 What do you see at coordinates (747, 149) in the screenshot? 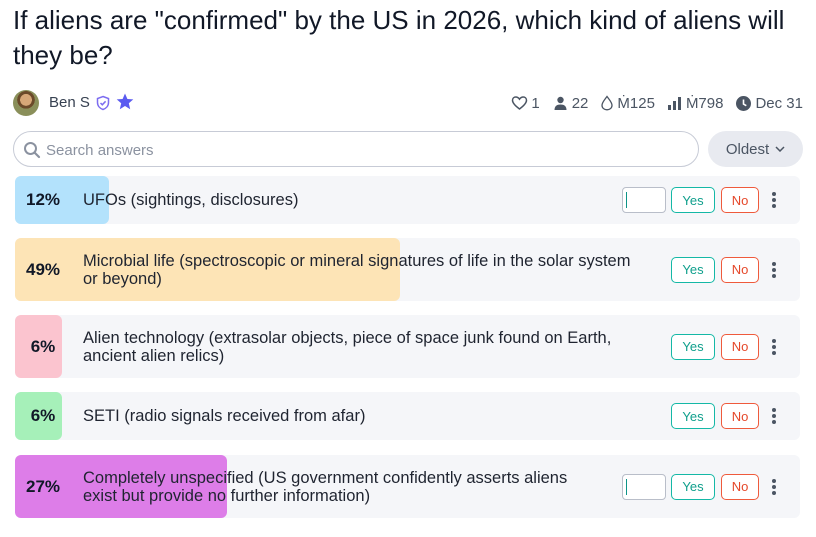
I see `sort-label: Oldest` at bounding box center [747, 149].